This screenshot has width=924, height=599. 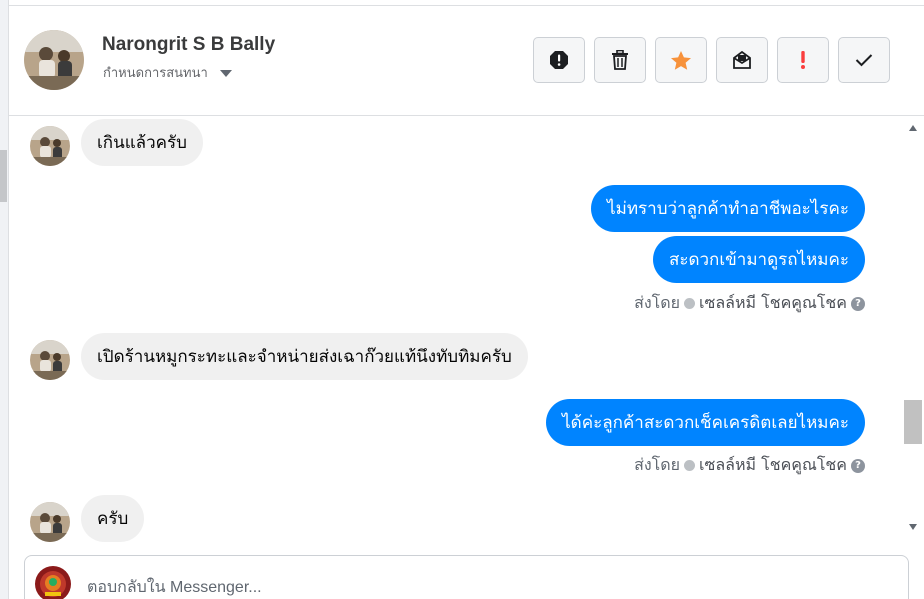 What do you see at coordinates (113, 518) in the screenshot?
I see `message-incoming: ครับ` at bounding box center [113, 518].